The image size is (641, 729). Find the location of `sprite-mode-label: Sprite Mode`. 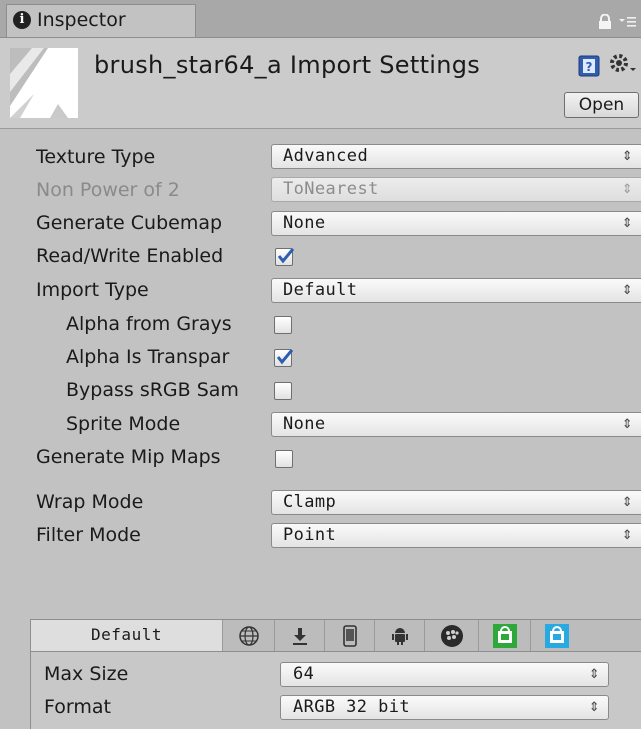

sprite-mode-label: Sprite Mode is located at coordinates (123, 424).